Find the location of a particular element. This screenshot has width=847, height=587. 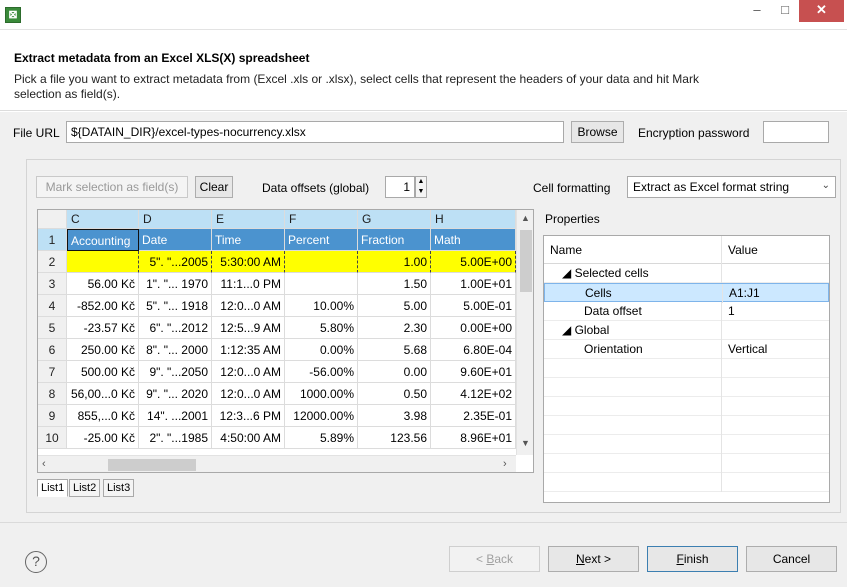

scroll-right-icon: › is located at coordinates (505, 464).